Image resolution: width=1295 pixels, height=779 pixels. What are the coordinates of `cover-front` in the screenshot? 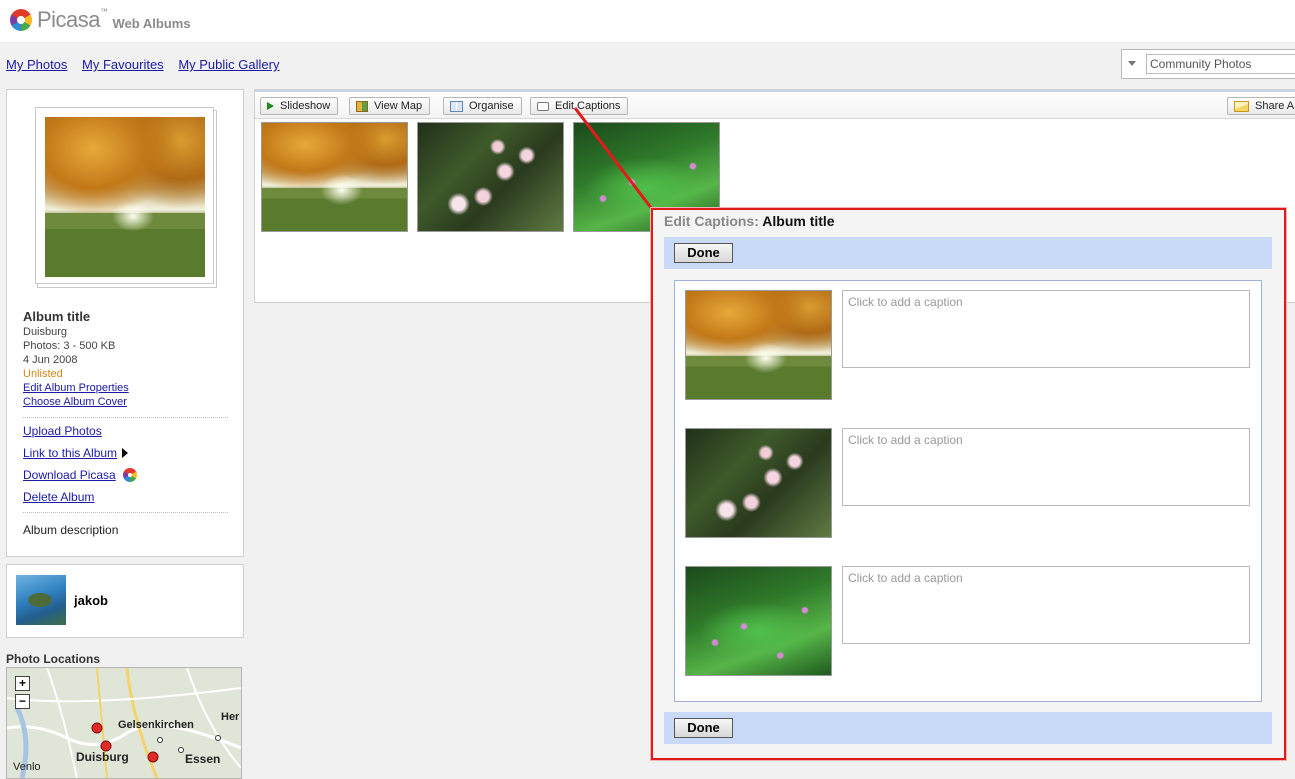 It's located at (124, 195).